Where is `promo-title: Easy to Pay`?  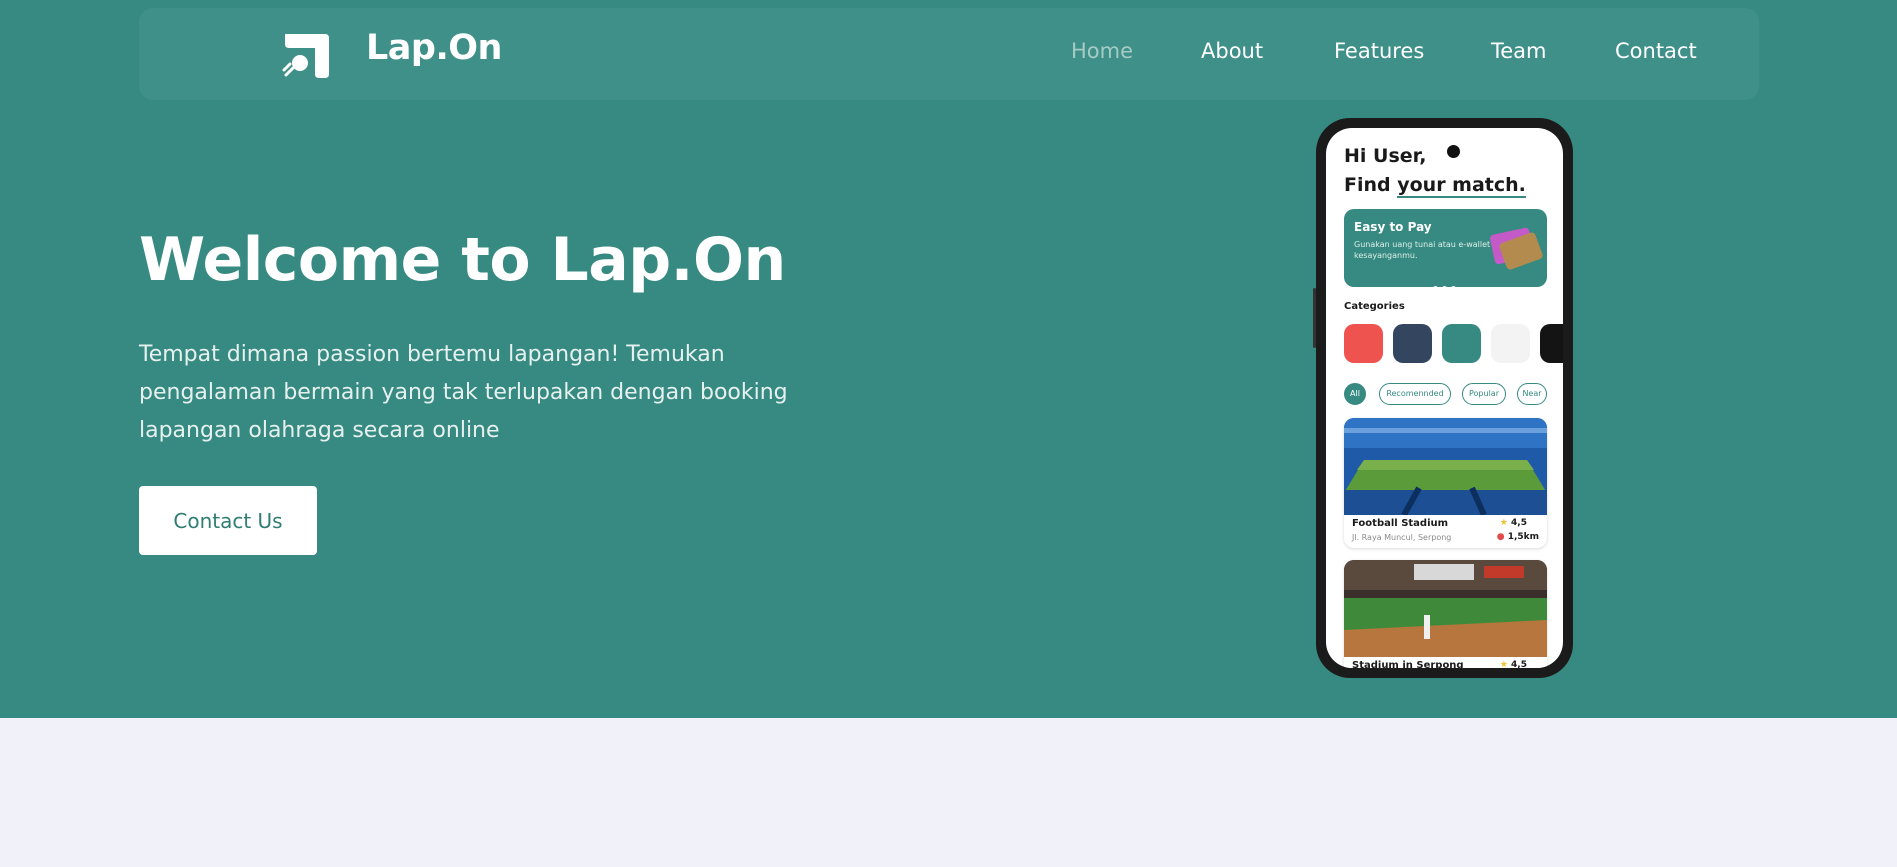 promo-title: Easy to Pay is located at coordinates (1393, 227).